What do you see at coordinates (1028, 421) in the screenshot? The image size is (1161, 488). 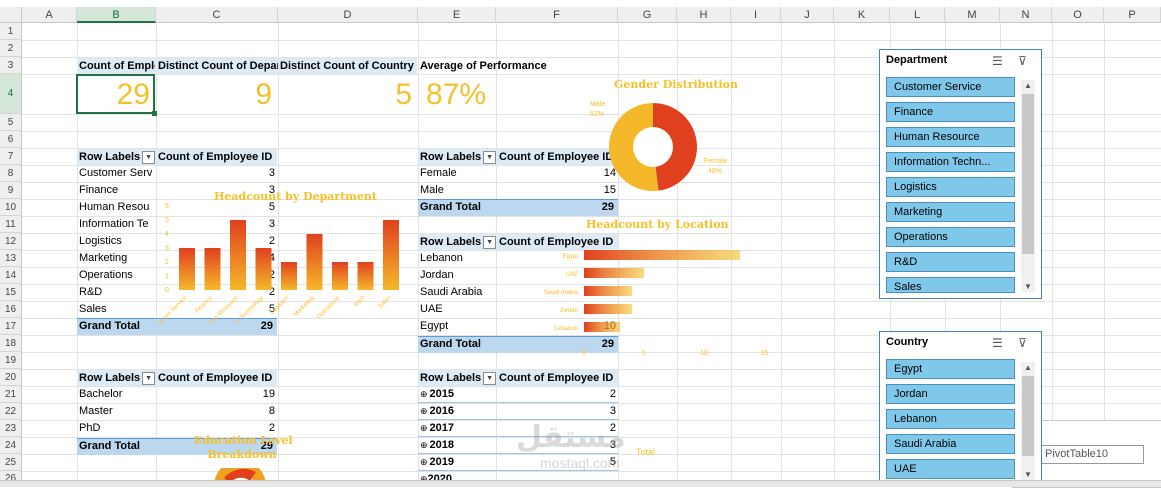 I see `country-slicer-scrollbar: ▲ ▼` at bounding box center [1028, 421].